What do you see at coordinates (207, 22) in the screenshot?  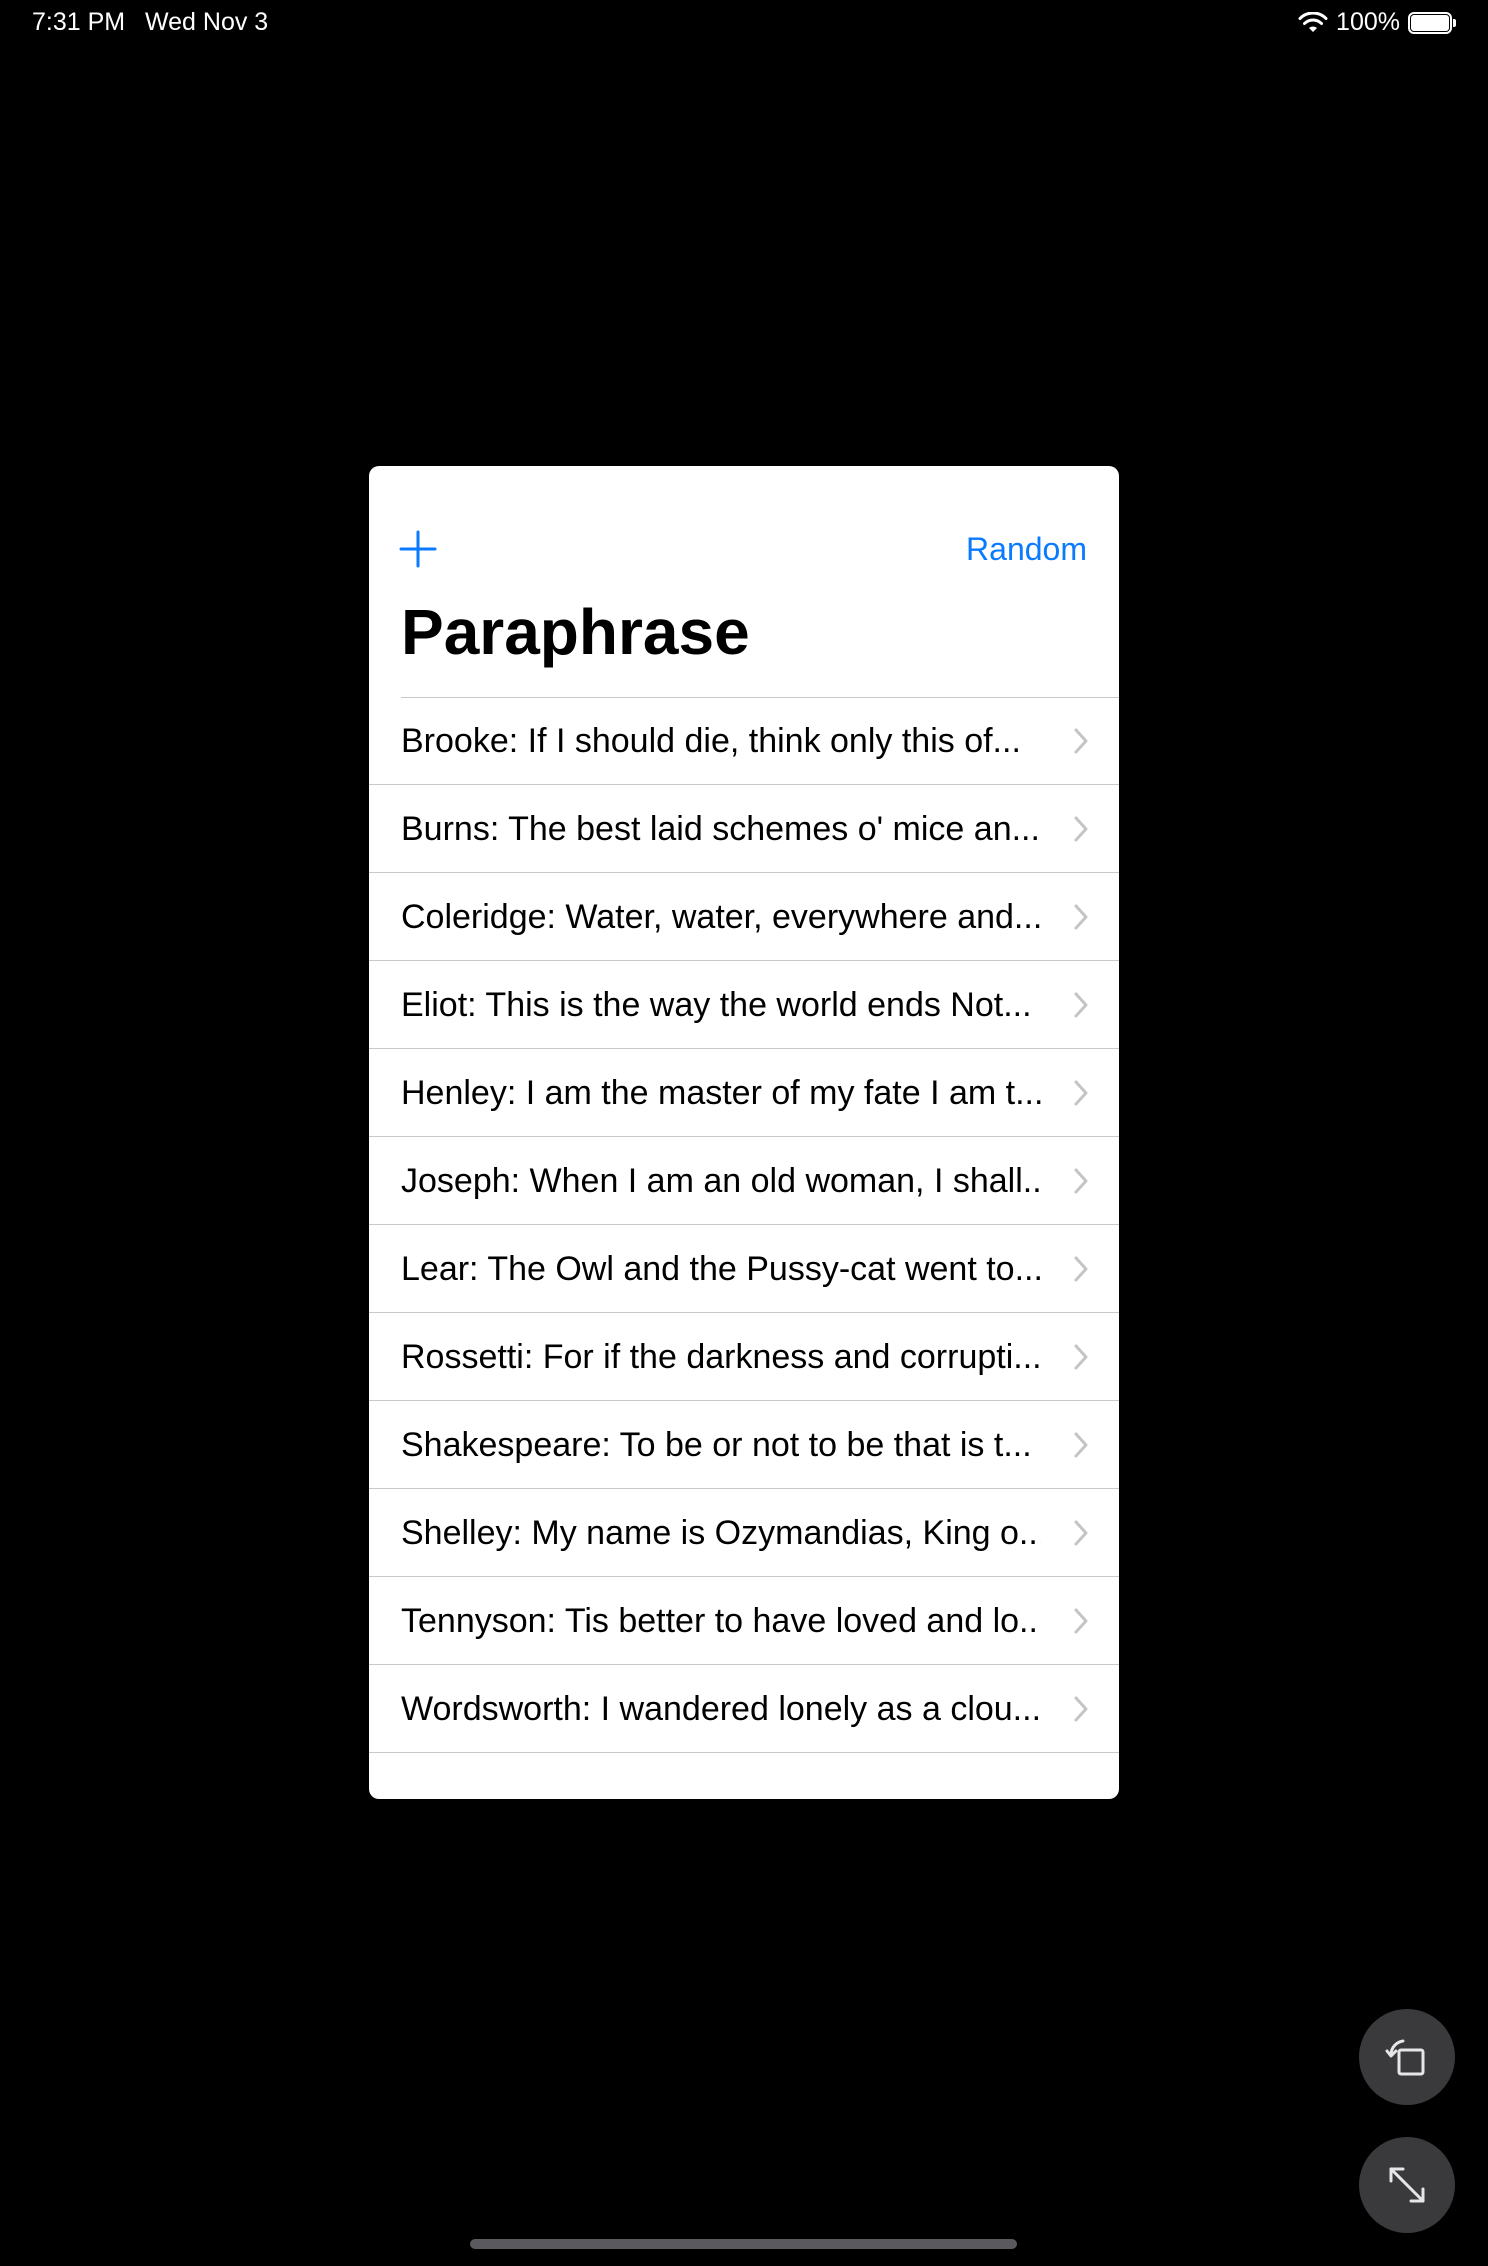 I see `status-date: Wed Nov 3` at bounding box center [207, 22].